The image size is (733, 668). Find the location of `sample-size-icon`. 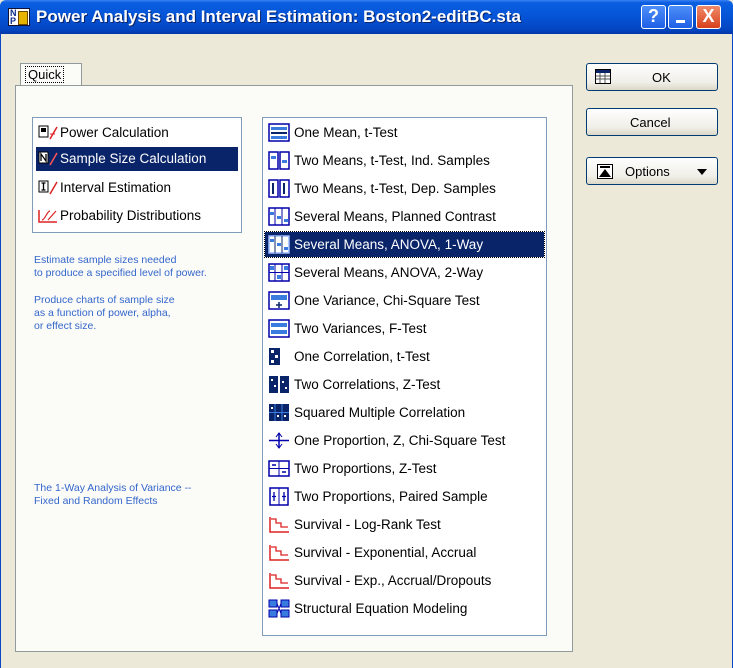

sample-size-icon is located at coordinates (48, 158).